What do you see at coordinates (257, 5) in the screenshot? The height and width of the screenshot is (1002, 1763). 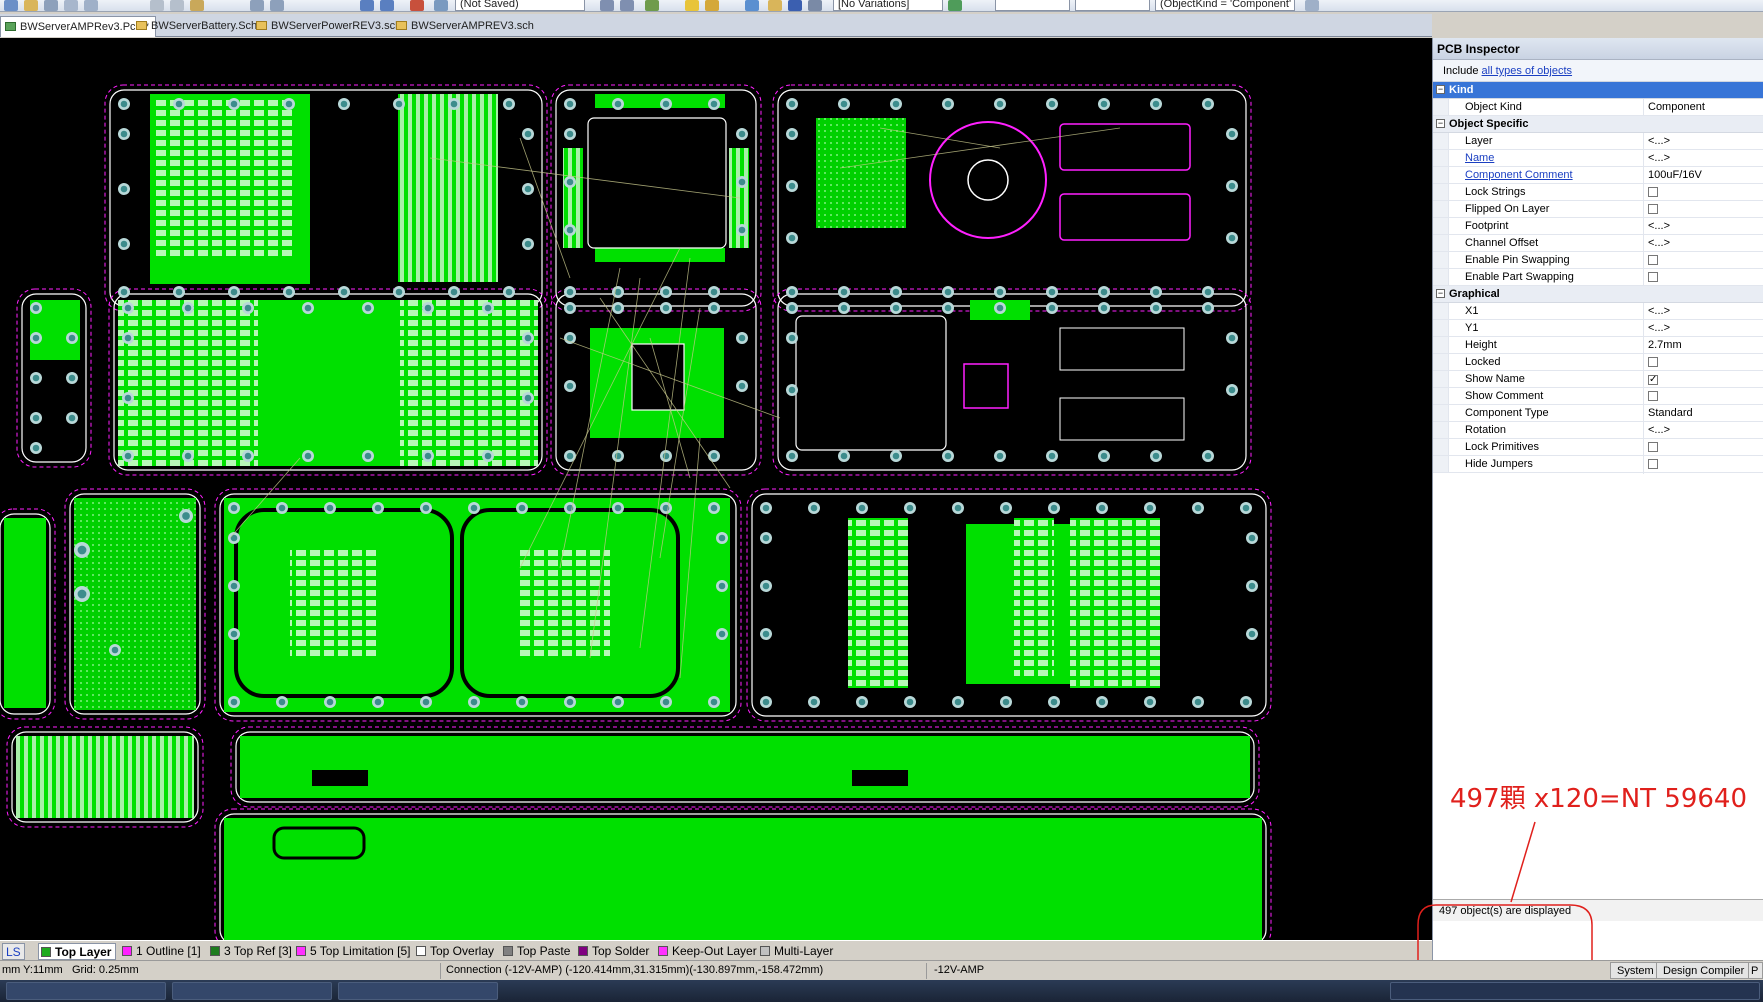 I see `select-icon` at bounding box center [257, 5].